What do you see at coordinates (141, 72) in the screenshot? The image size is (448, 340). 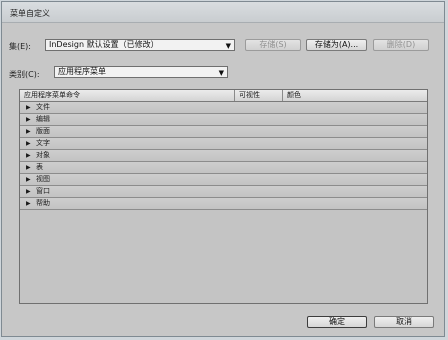 I see `category-dropdown: 应用程序菜单 ▼` at bounding box center [141, 72].